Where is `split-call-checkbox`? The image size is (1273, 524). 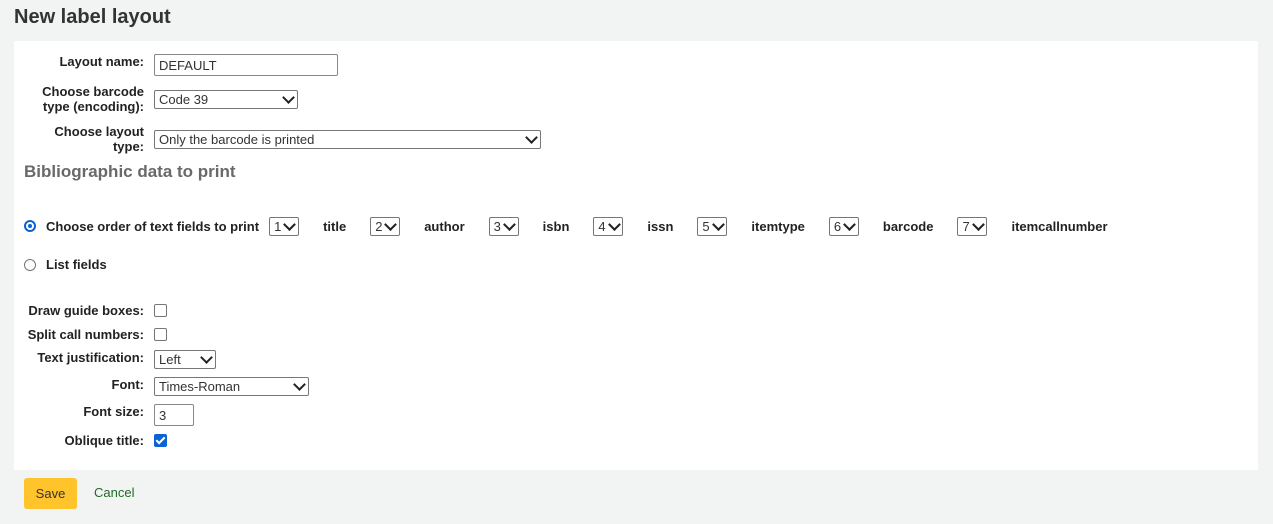
split-call-checkbox is located at coordinates (160, 334).